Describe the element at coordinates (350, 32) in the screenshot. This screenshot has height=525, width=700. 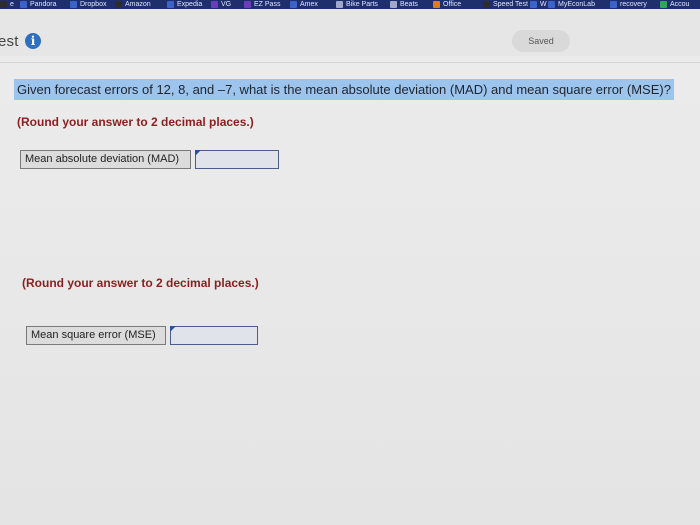
I see `header-strip: est i Saved` at that location.